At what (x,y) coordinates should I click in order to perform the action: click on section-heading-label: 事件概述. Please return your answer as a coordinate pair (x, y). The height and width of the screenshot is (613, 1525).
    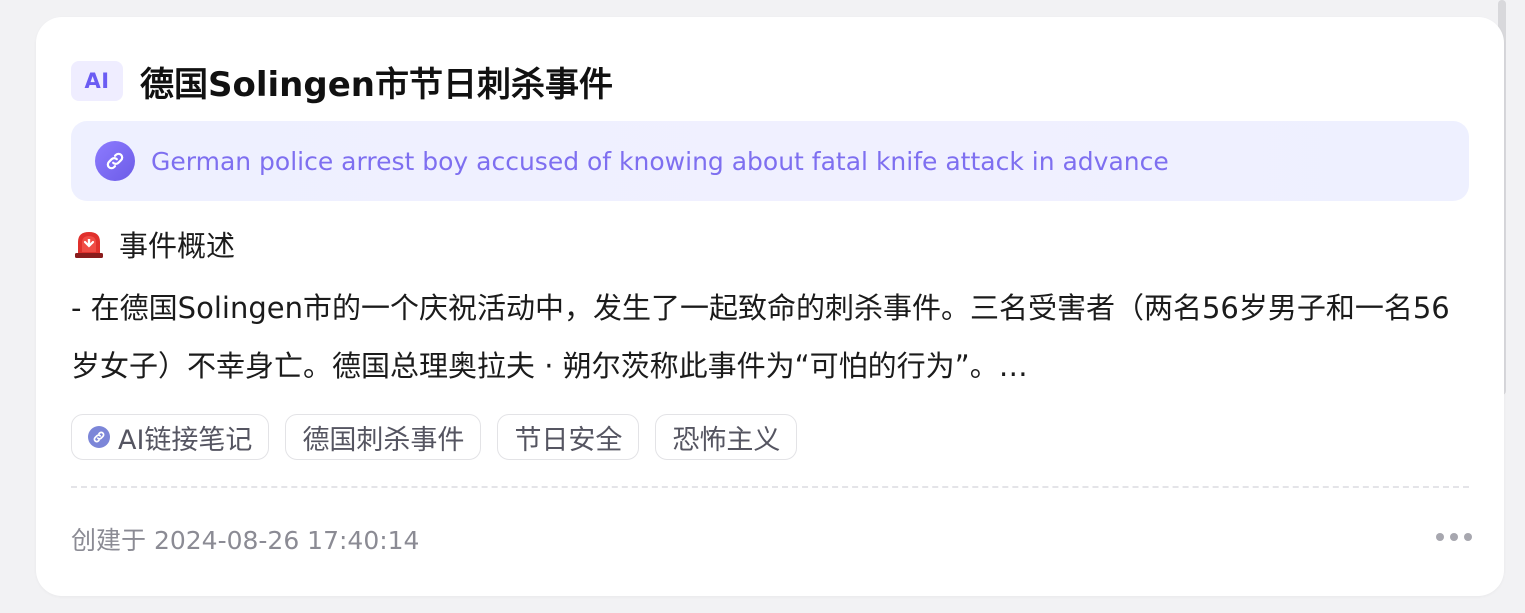
    Looking at the image, I should click on (177, 246).